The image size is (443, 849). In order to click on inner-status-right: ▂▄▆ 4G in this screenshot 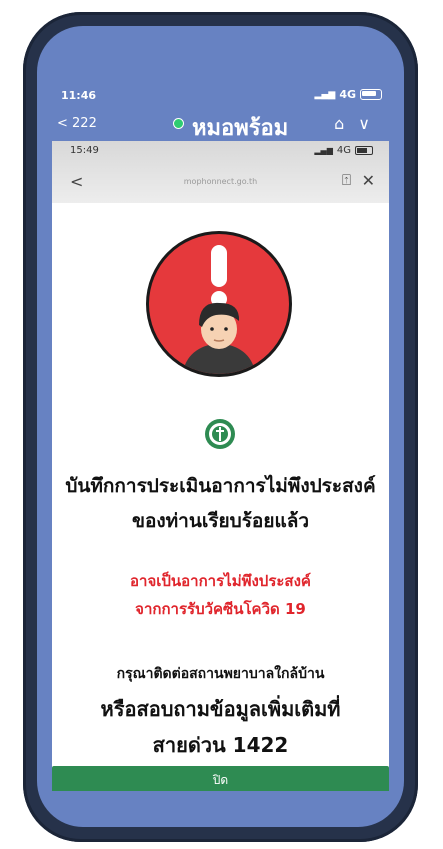, I will do `click(343, 150)`.